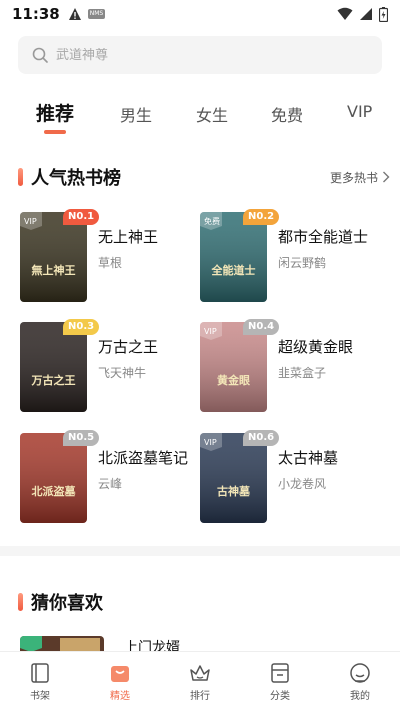 The image size is (400, 711). What do you see at coordinates (81, 217) in the screenshot?
I see `rank-badge: N0.1` at bounding box center [81, 217].